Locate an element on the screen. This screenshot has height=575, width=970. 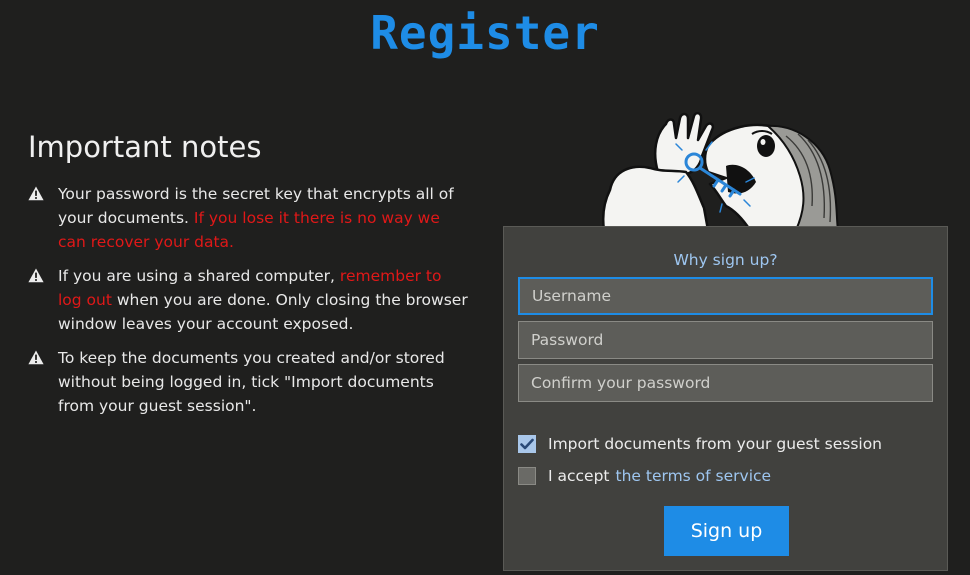
accept-terms-row: I accept the terms of service is located at coordinates (644, 476).